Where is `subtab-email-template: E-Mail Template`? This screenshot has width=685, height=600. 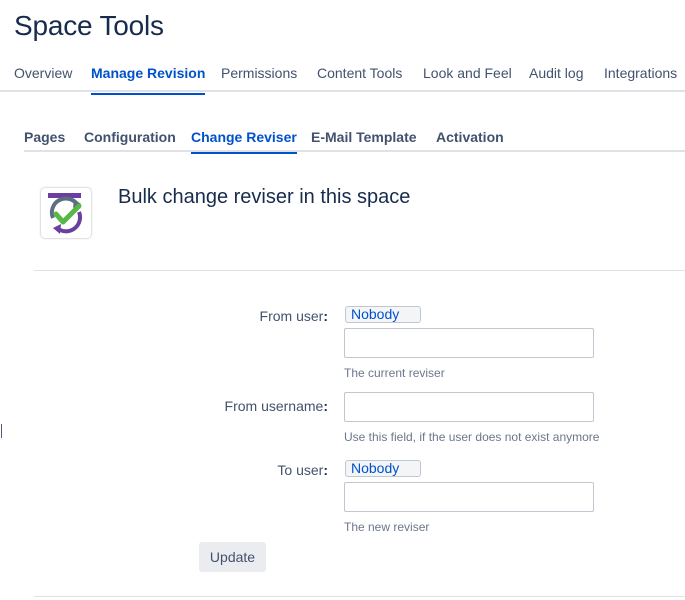 subtab-email-template: E-Mail Template is located at coordinates (364, 140).